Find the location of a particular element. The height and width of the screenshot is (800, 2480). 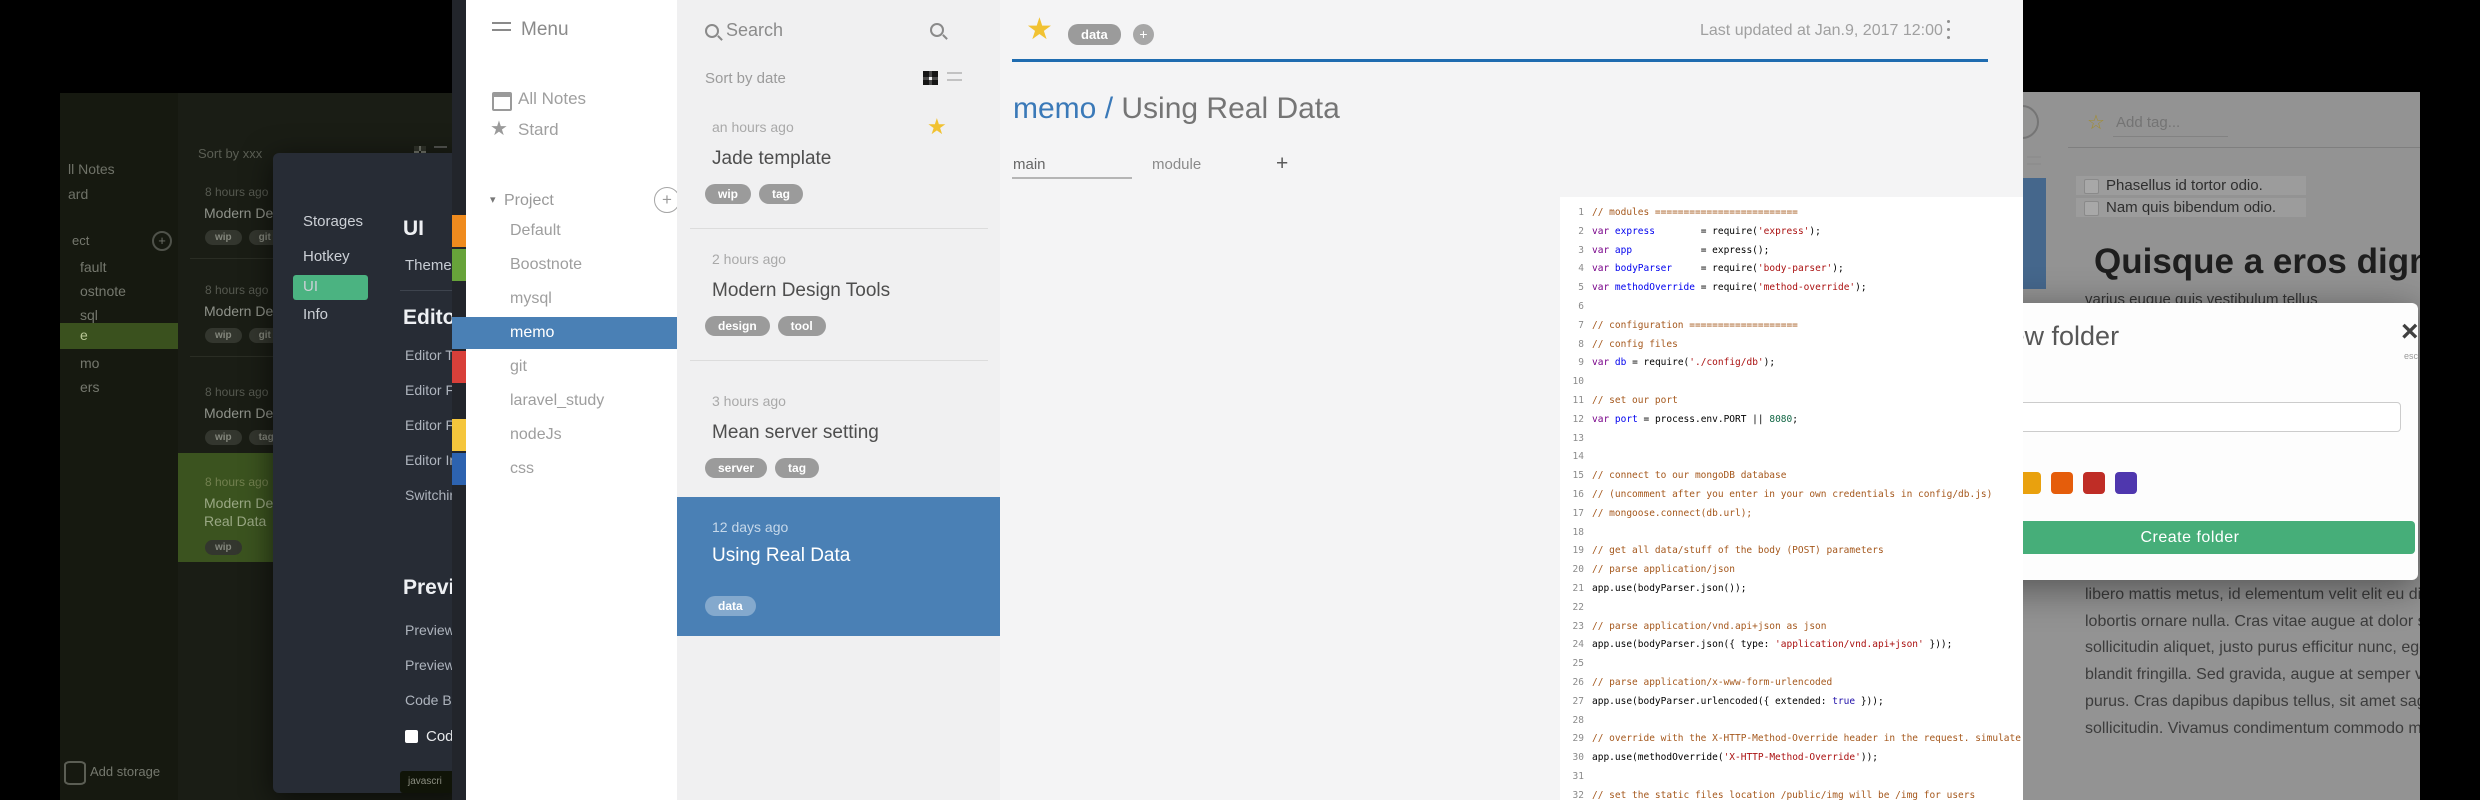

code-line: 2 var express = require('express'); is located at coordinates (1699, 231).